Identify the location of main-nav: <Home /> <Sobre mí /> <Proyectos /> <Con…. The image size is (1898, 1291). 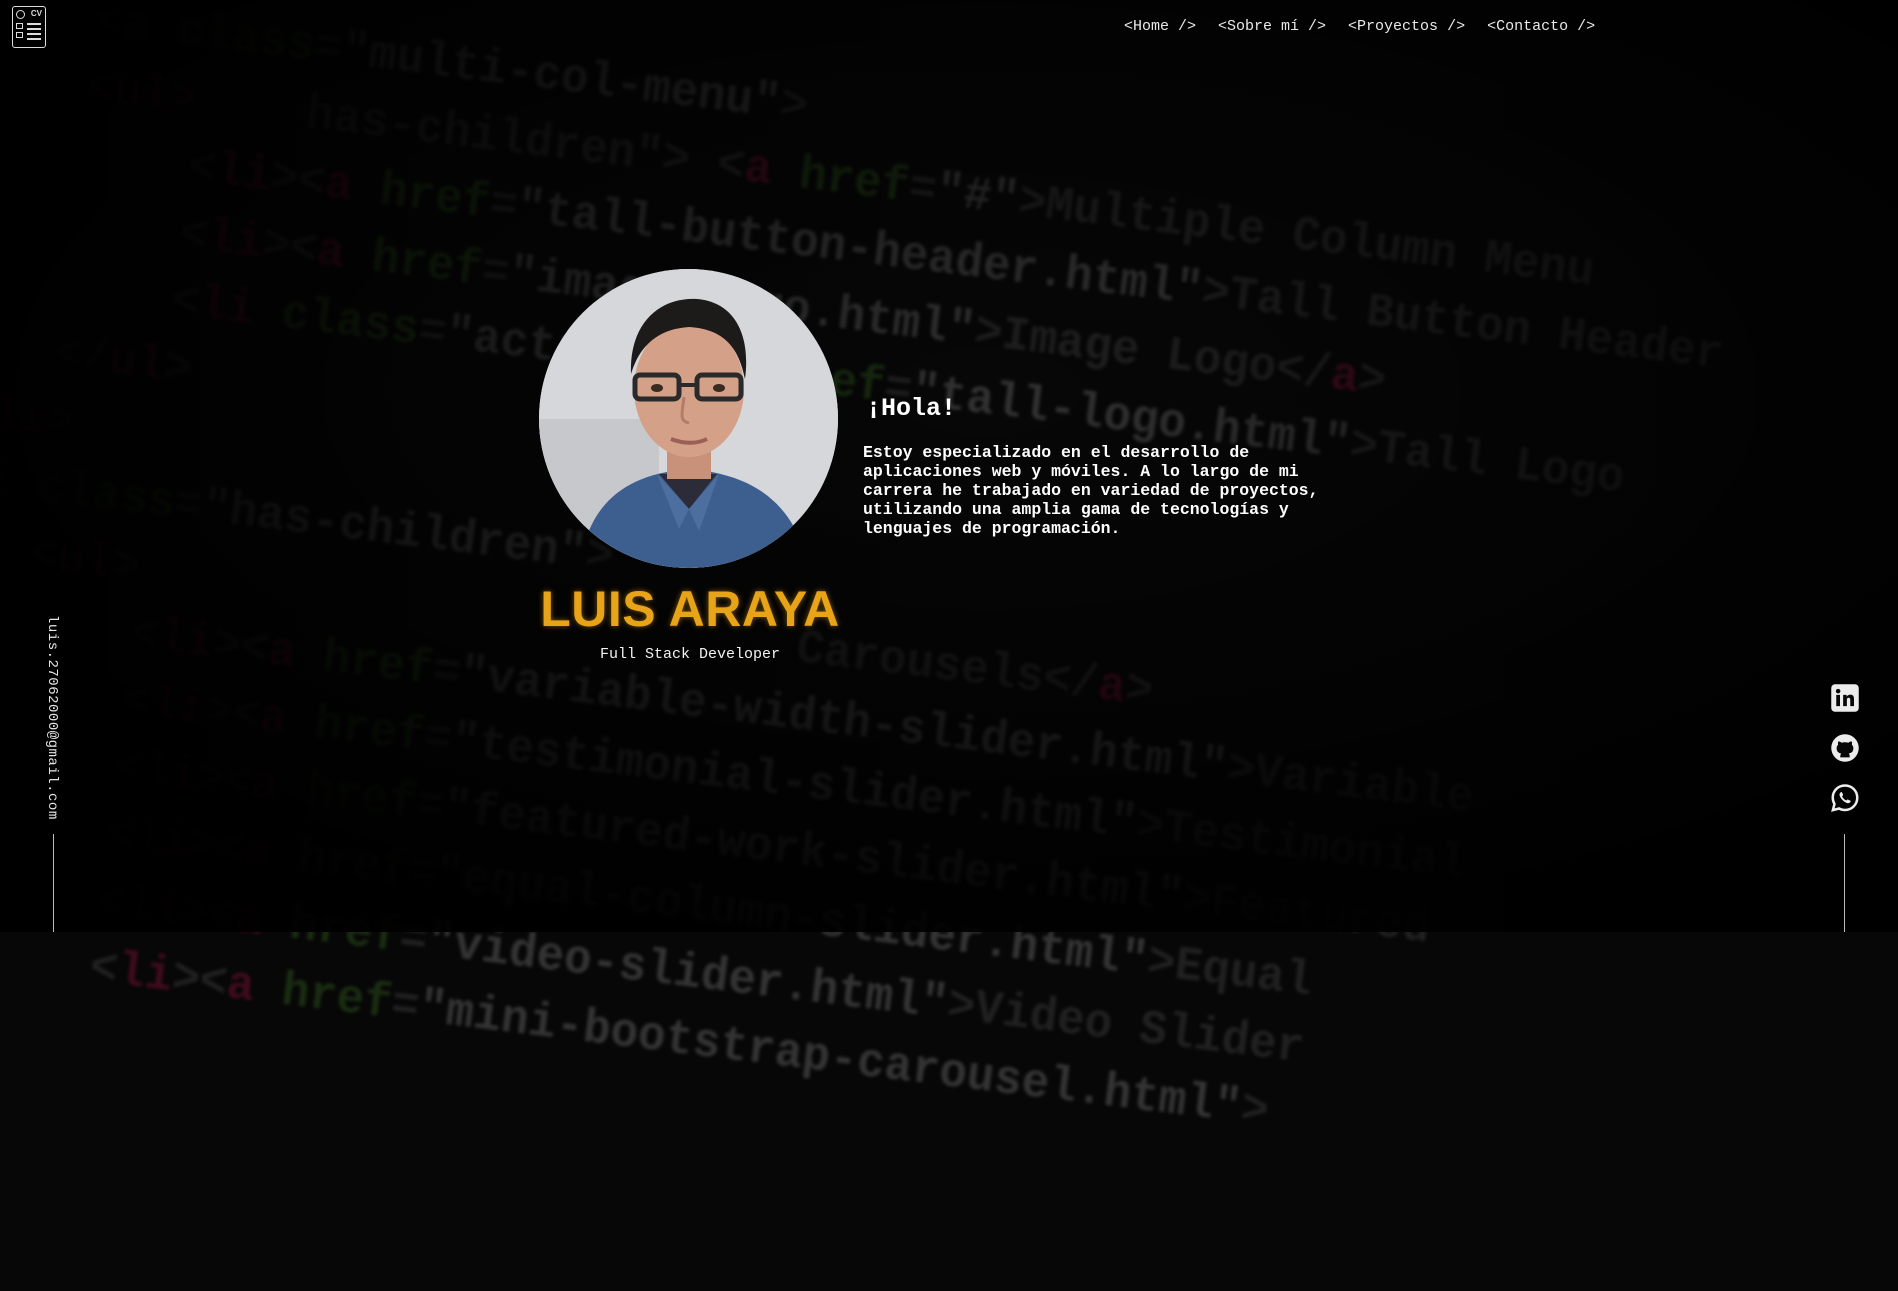
(1359, 26).